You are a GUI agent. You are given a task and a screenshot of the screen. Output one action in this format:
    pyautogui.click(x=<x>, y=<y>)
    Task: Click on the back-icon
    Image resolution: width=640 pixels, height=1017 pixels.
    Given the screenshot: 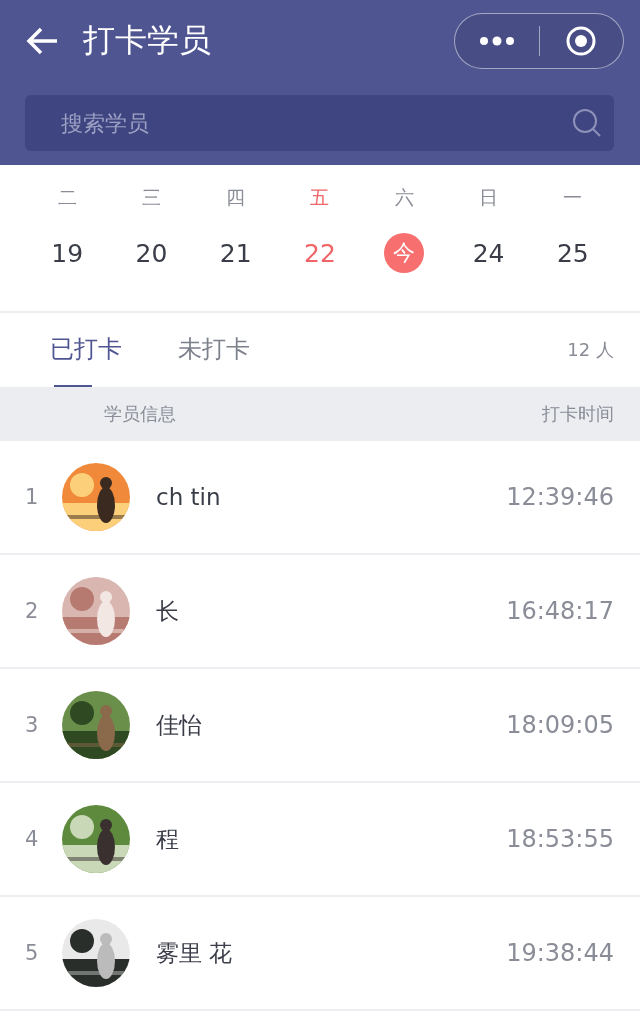 What is the action you would take?
    pyautogui.click(x=42, y=41)
    